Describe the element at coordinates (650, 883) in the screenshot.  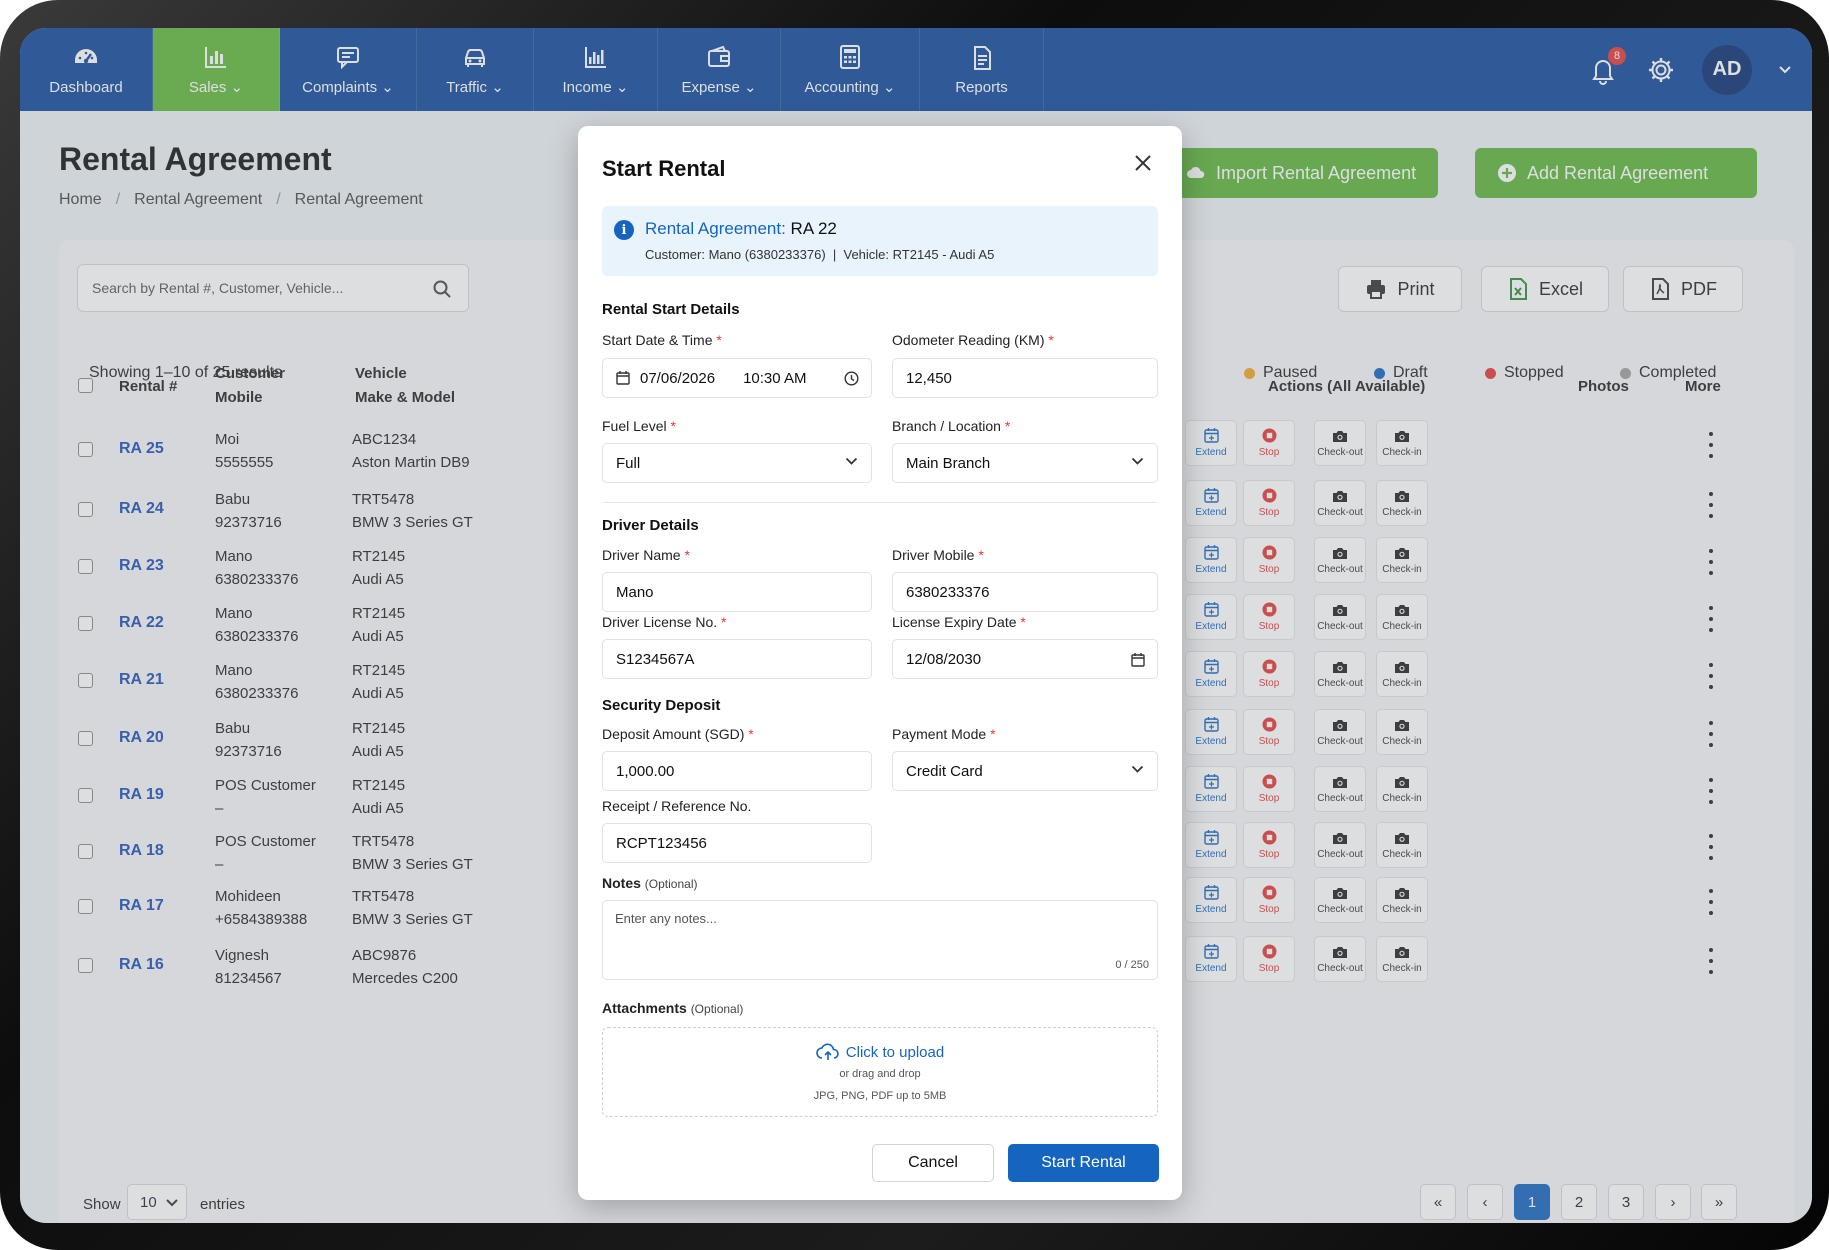
I see `notes-label: Notes (Optional)` at that location.